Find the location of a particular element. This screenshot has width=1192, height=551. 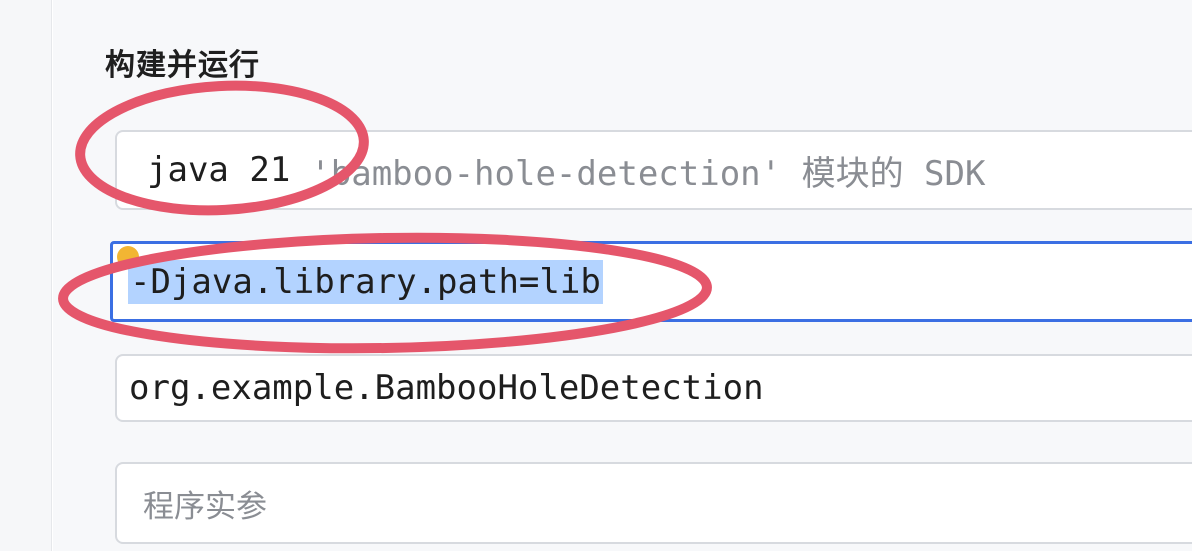

section-title: 构建并运行 is located at coordinates (182, 65).